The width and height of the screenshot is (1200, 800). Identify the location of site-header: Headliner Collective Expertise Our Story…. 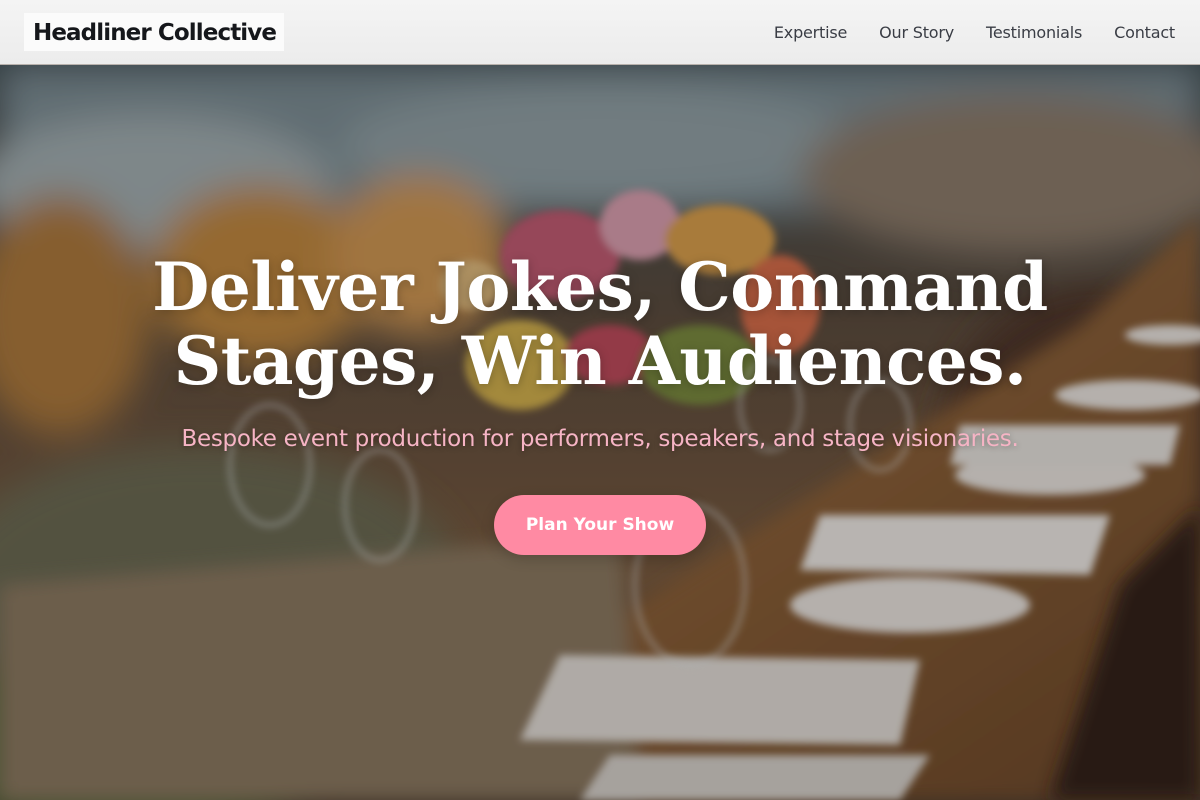
(600, 32).